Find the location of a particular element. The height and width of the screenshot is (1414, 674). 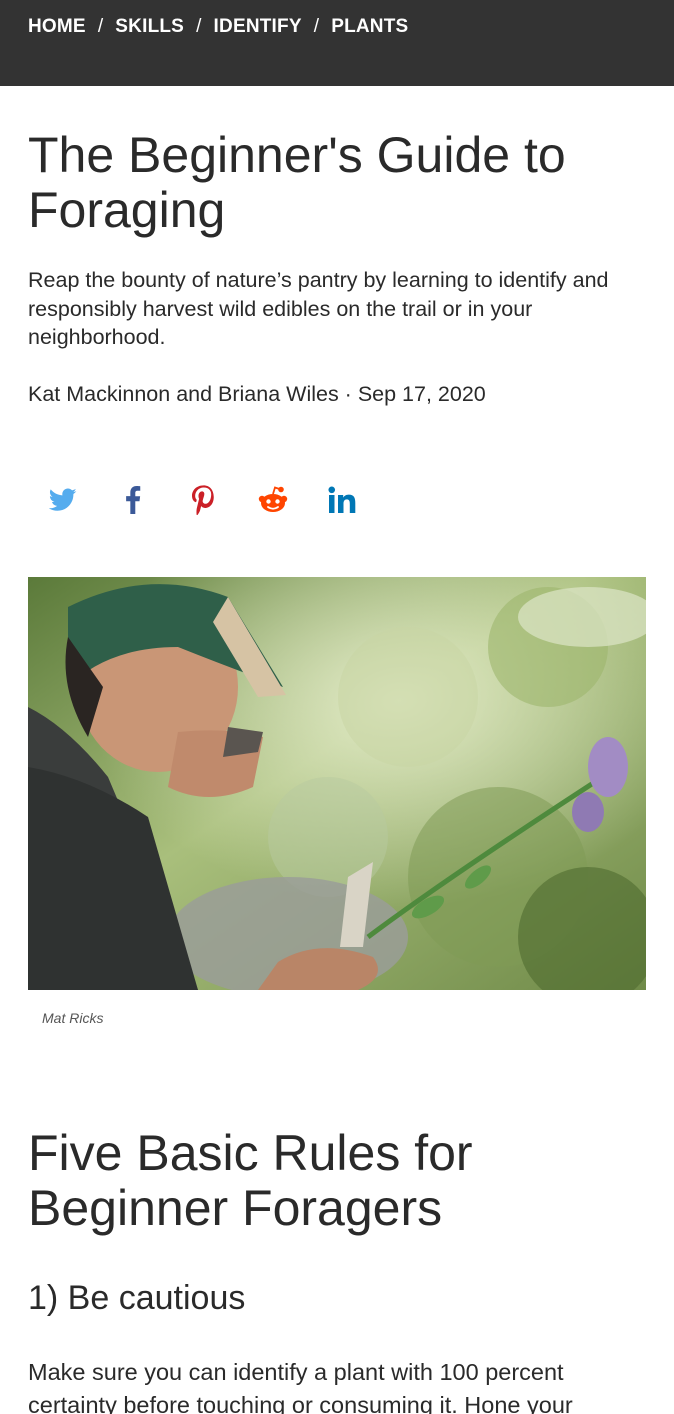

share-reddit-button is located at coordinates (273, 500).